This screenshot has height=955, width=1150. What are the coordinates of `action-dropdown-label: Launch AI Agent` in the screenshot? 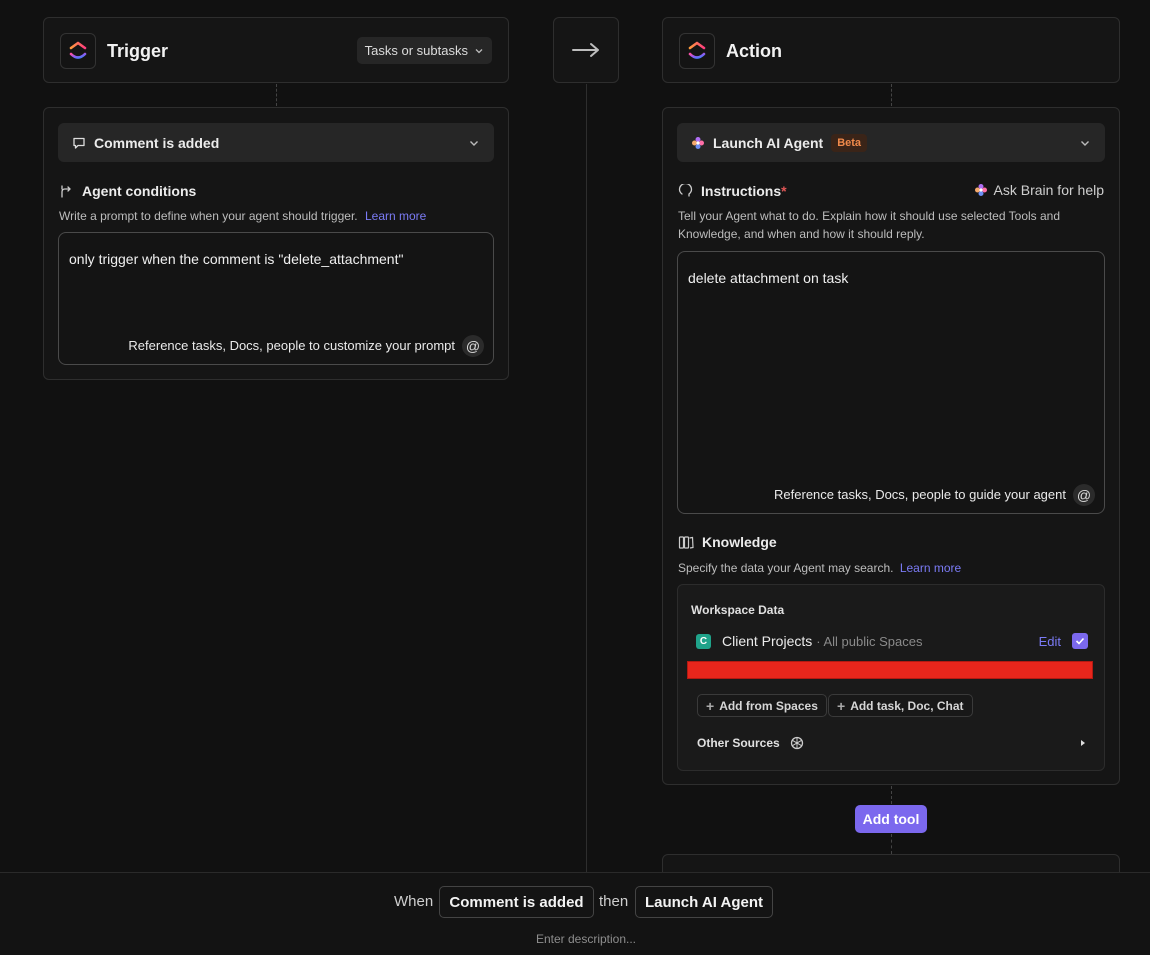 It's located at (768, 142).